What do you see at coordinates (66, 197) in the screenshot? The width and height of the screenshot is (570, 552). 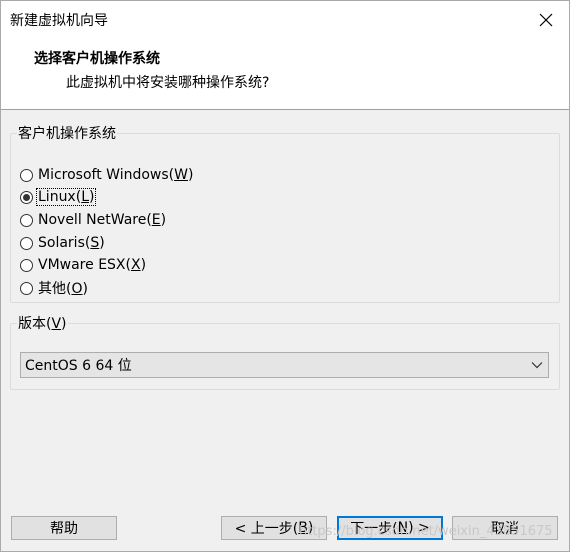 I see `radio-label: Linux(L)` at bounding box center [66, 197].